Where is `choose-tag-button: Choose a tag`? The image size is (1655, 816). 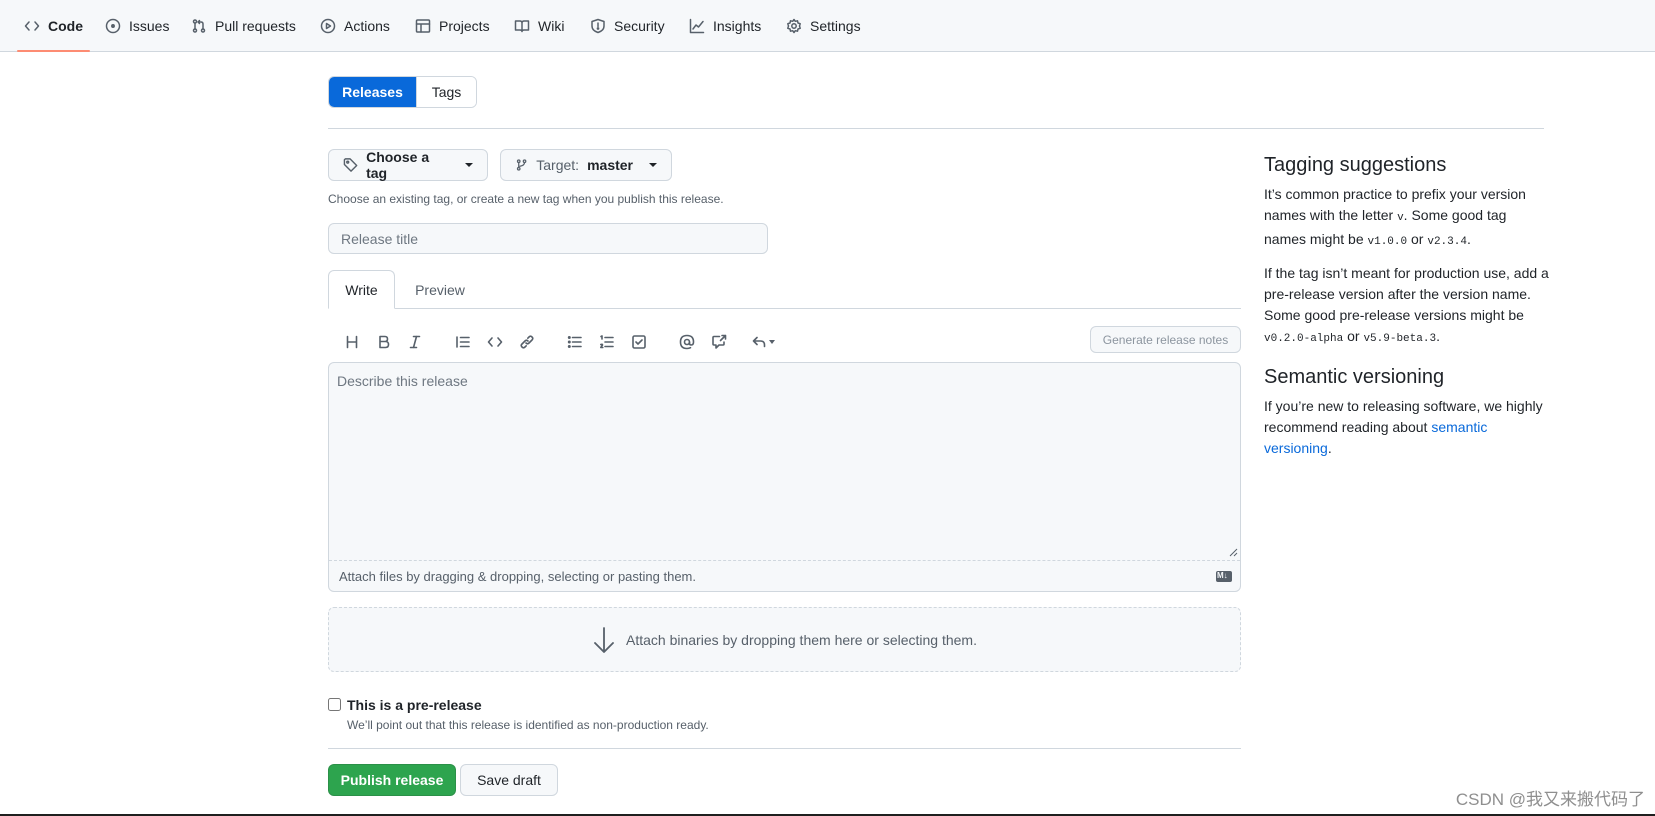
choose-tag-button: Choose a tag is located at coordinates (408, 165).